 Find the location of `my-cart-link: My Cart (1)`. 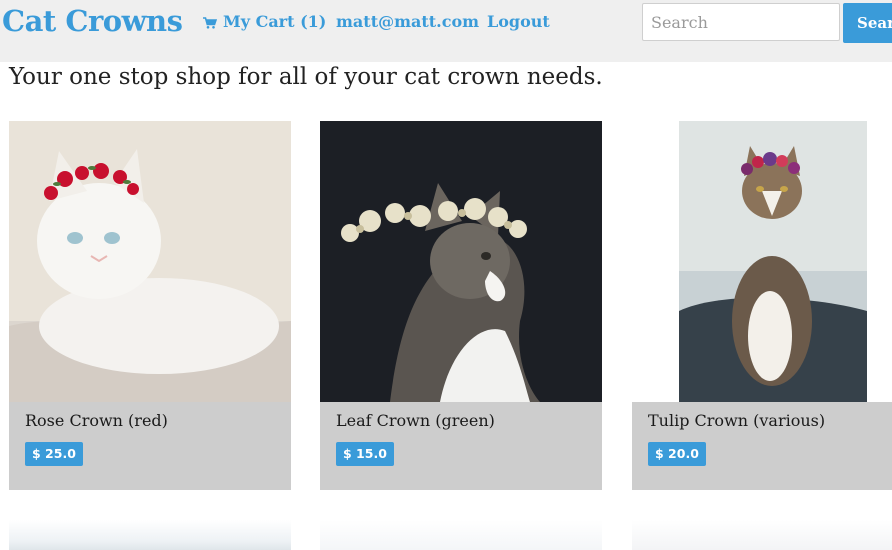

my-cart-link: My Cart (1) is located at coordinates (264, 21).